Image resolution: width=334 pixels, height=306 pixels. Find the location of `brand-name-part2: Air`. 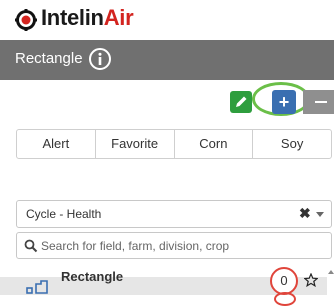

brand-name-part2: Air is located at coordinates (118, 17).